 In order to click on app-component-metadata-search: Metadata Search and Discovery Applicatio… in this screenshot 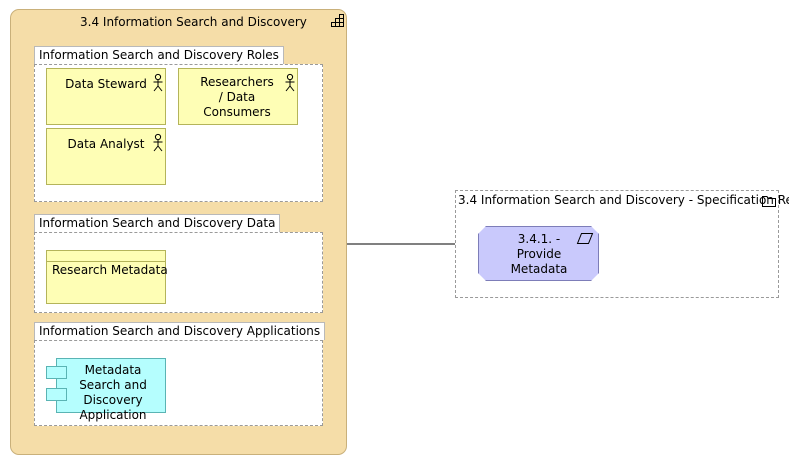, I will do `click(111, 390)`.